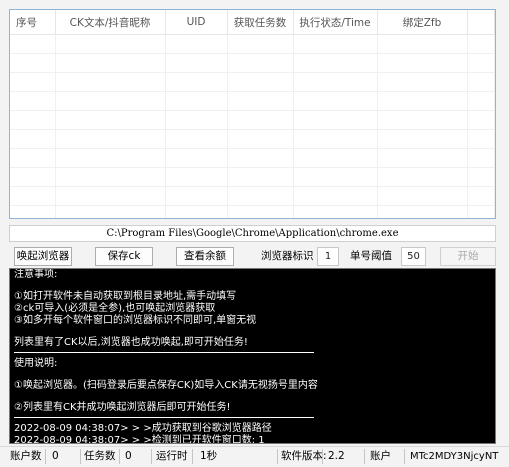 This screenshot has width=509, height=467. I want to click on column-header-index: 序号, so click(33, 22).